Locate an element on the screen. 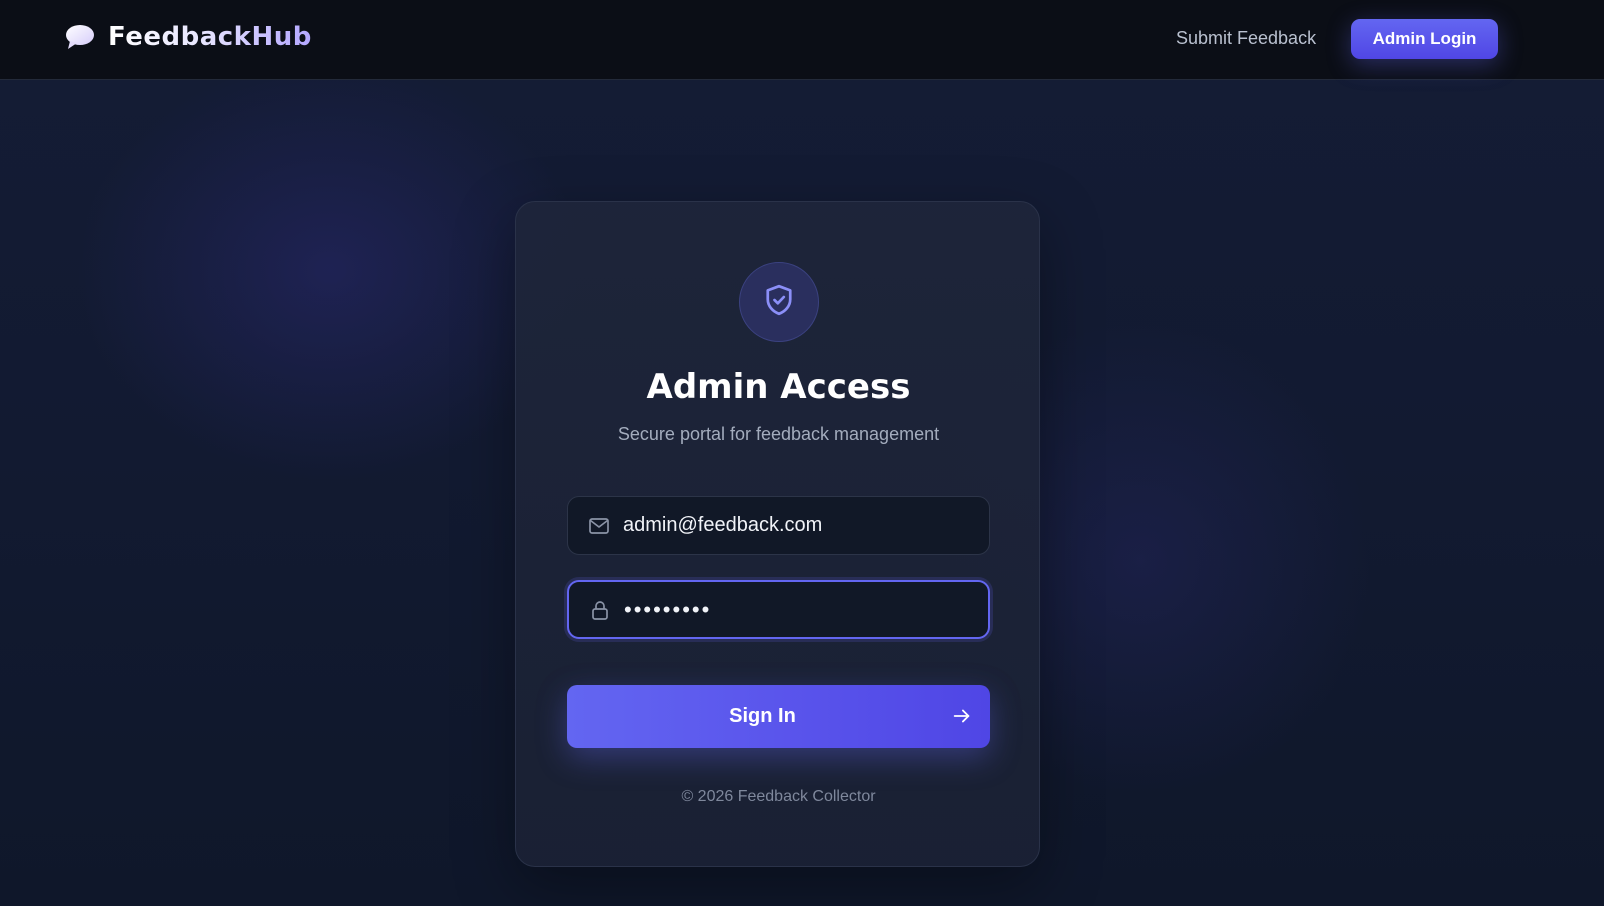 Image resolution: width=1604 pixels, height=906 pixels. footer-copyright: © 2026 Feedback Collector is located at coordinates (778, 796).